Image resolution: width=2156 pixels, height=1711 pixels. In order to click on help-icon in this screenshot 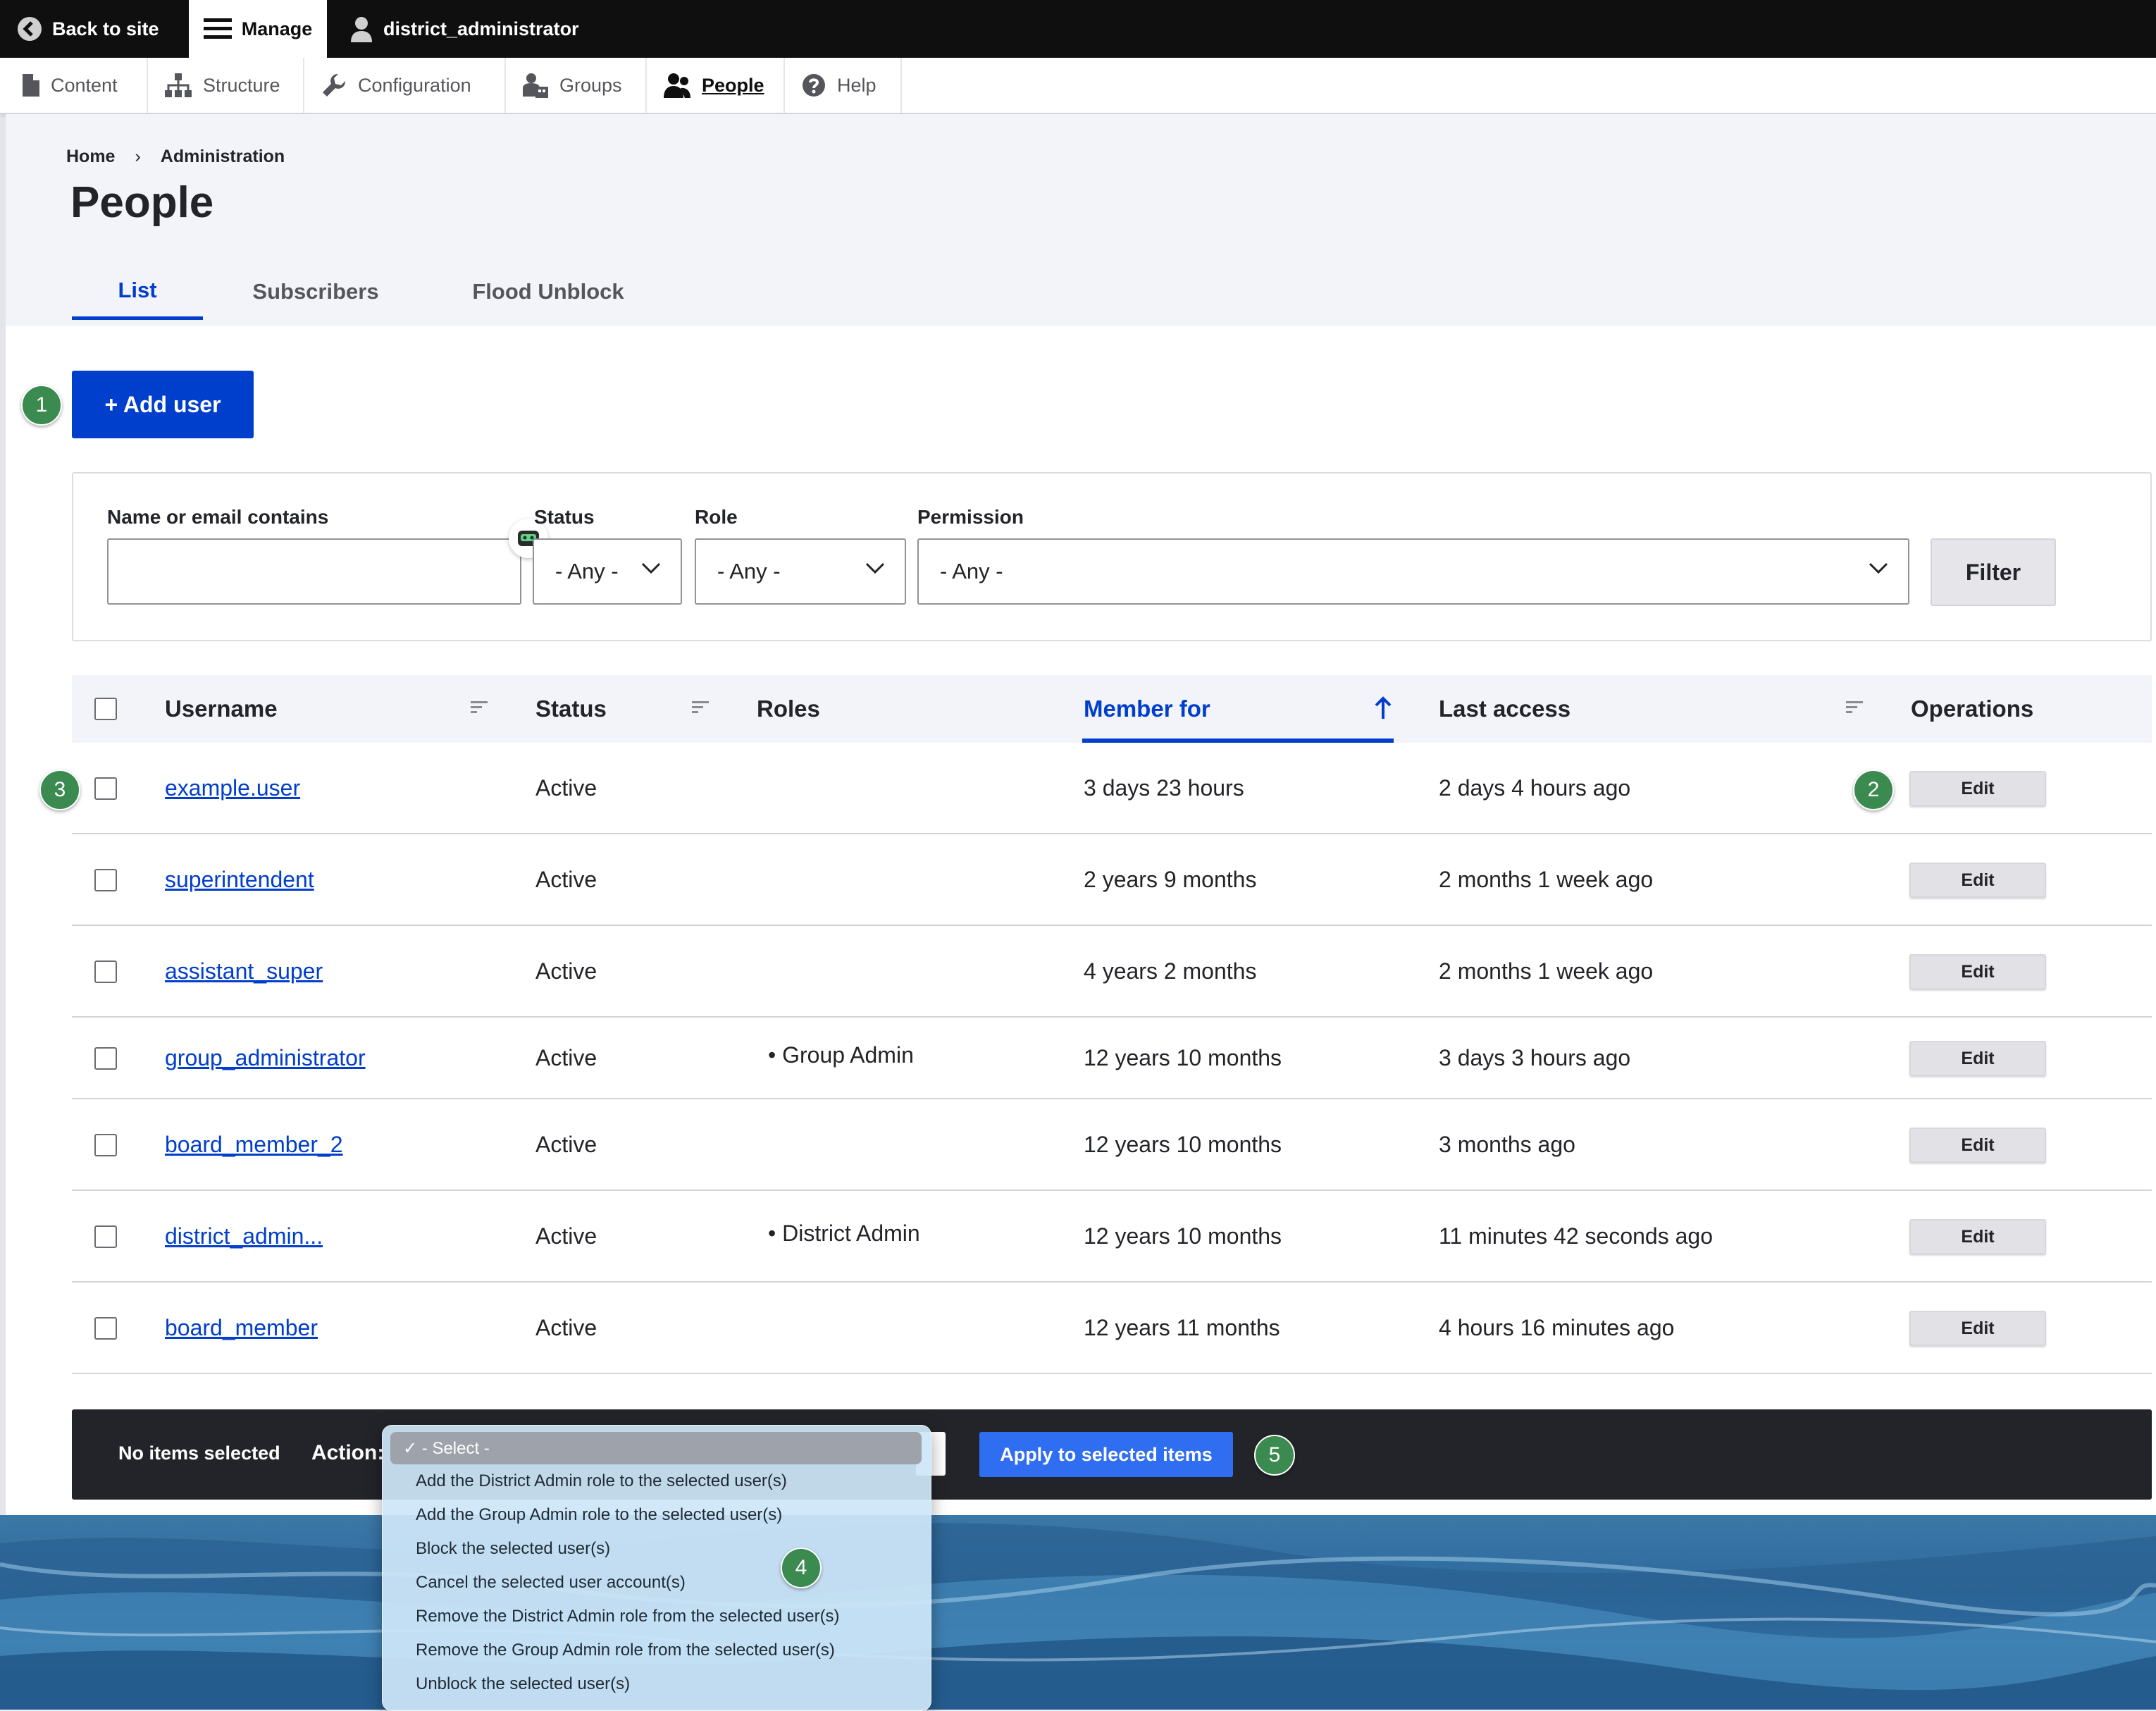, I will do `click(814, 85)`.